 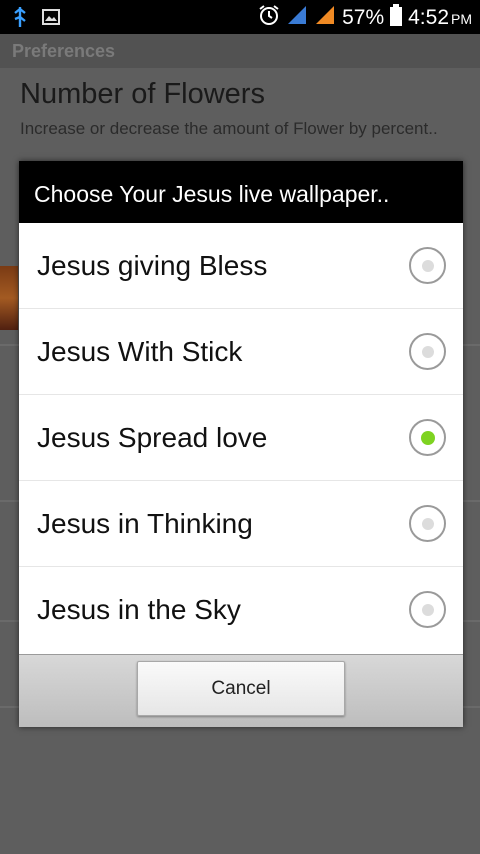 I want to click on option-label: Jesus Spread love, so click(x=152, y=437).